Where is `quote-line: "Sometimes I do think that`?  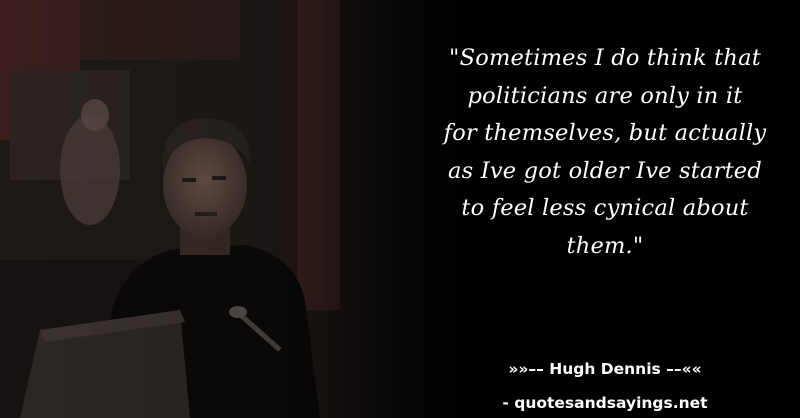 quote-line: "Sometimes I do think that is located at coordinates (605, 58).